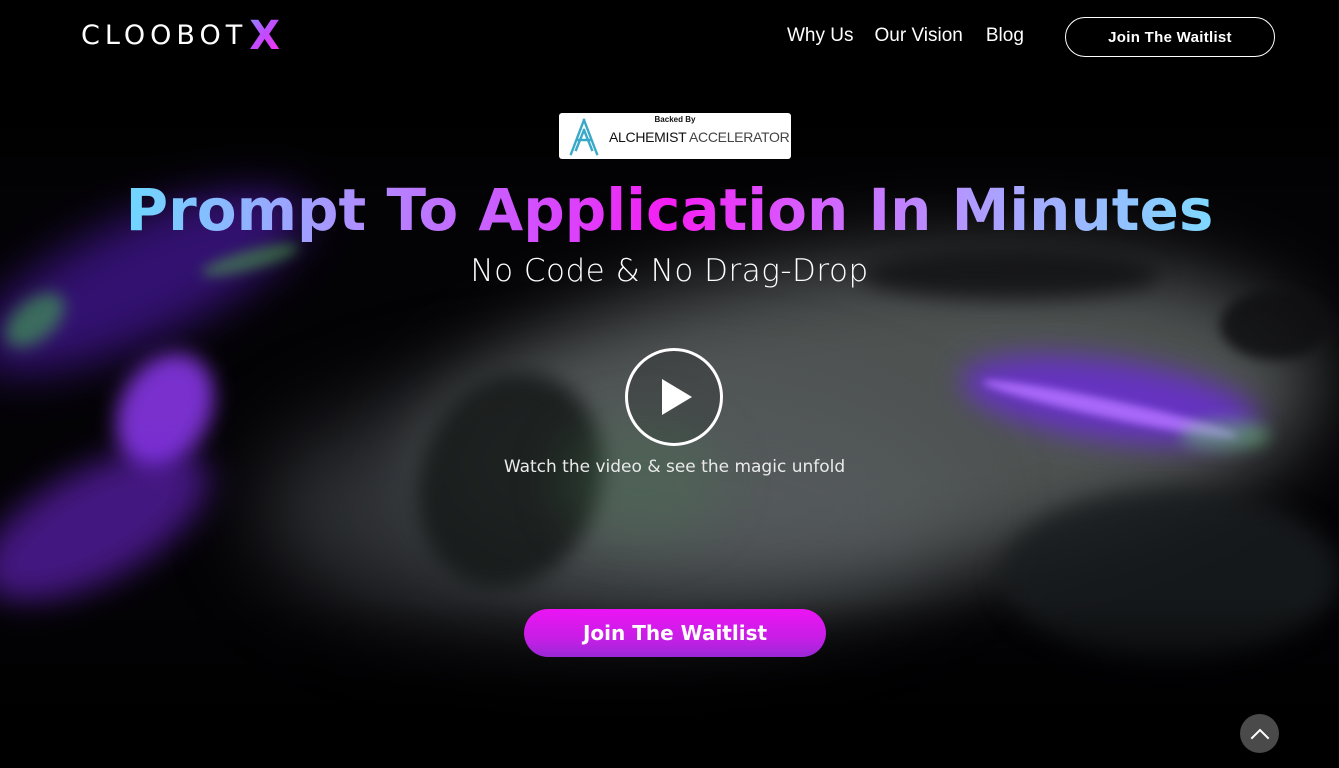 This screenshot has height=768, width=1339. I want to click on accelerator-name: ALCHEMIST ACCELERATOR, so click(699, 137).